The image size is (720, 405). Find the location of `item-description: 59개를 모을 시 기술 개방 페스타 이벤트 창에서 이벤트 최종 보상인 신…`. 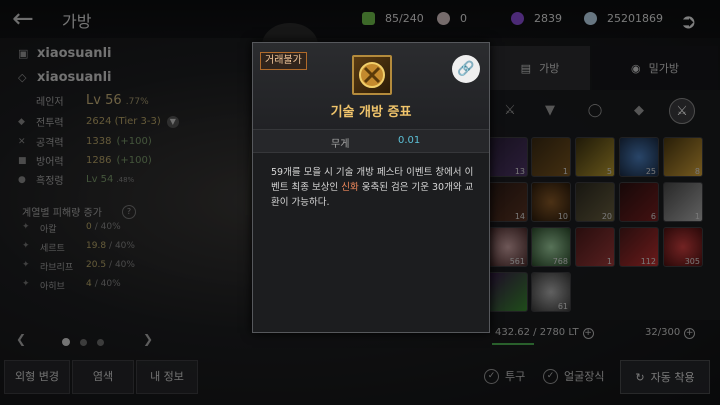

item-description: 59개를 모을 시 기술 개방 페스타 이벤트 창에서 이벤트 최종 보상인 신… is located at coordinates (372, 187).